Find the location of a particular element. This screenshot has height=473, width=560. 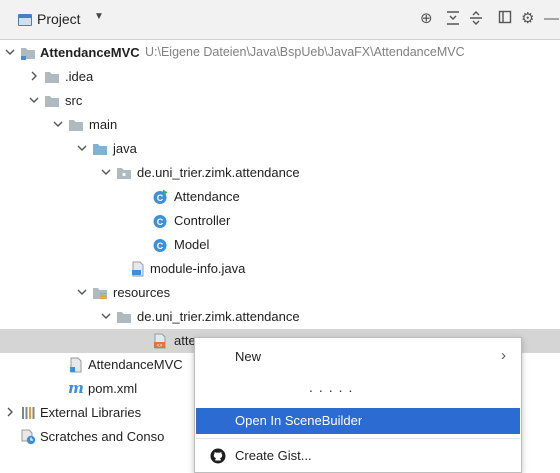

fxml-file-icon: <> is located at coordinates (160, 341).